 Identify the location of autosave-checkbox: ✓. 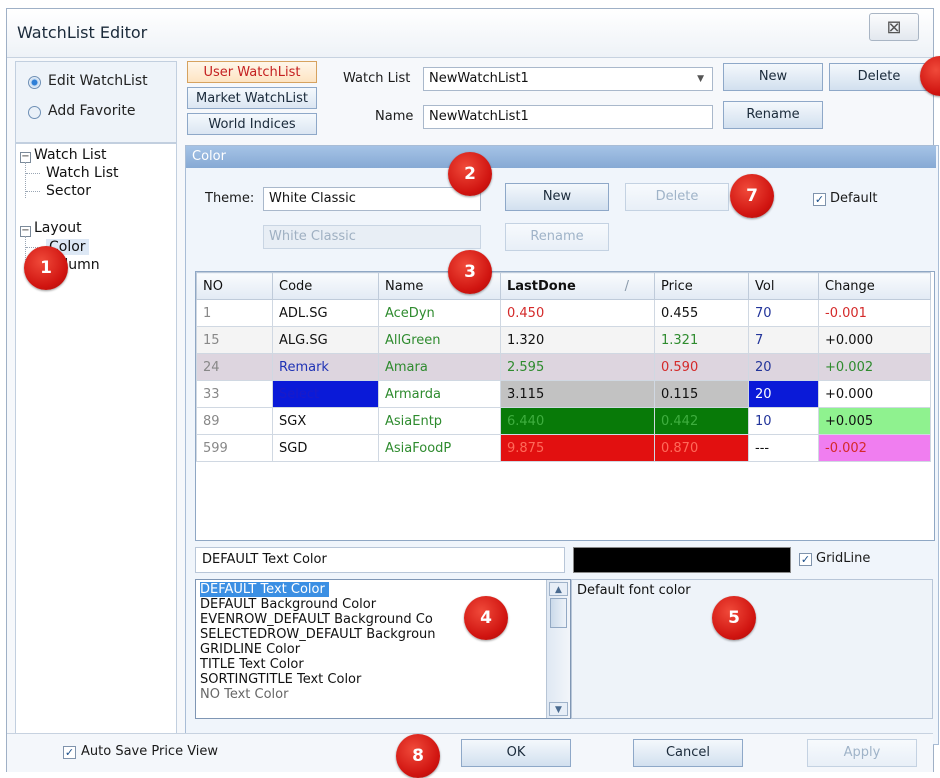
(69, 752).